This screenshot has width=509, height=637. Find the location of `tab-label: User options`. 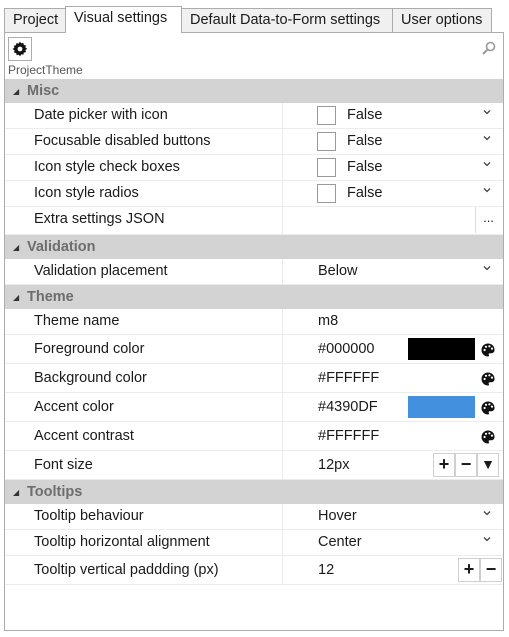

tab-label: User options is located at coordinates (442, 20).